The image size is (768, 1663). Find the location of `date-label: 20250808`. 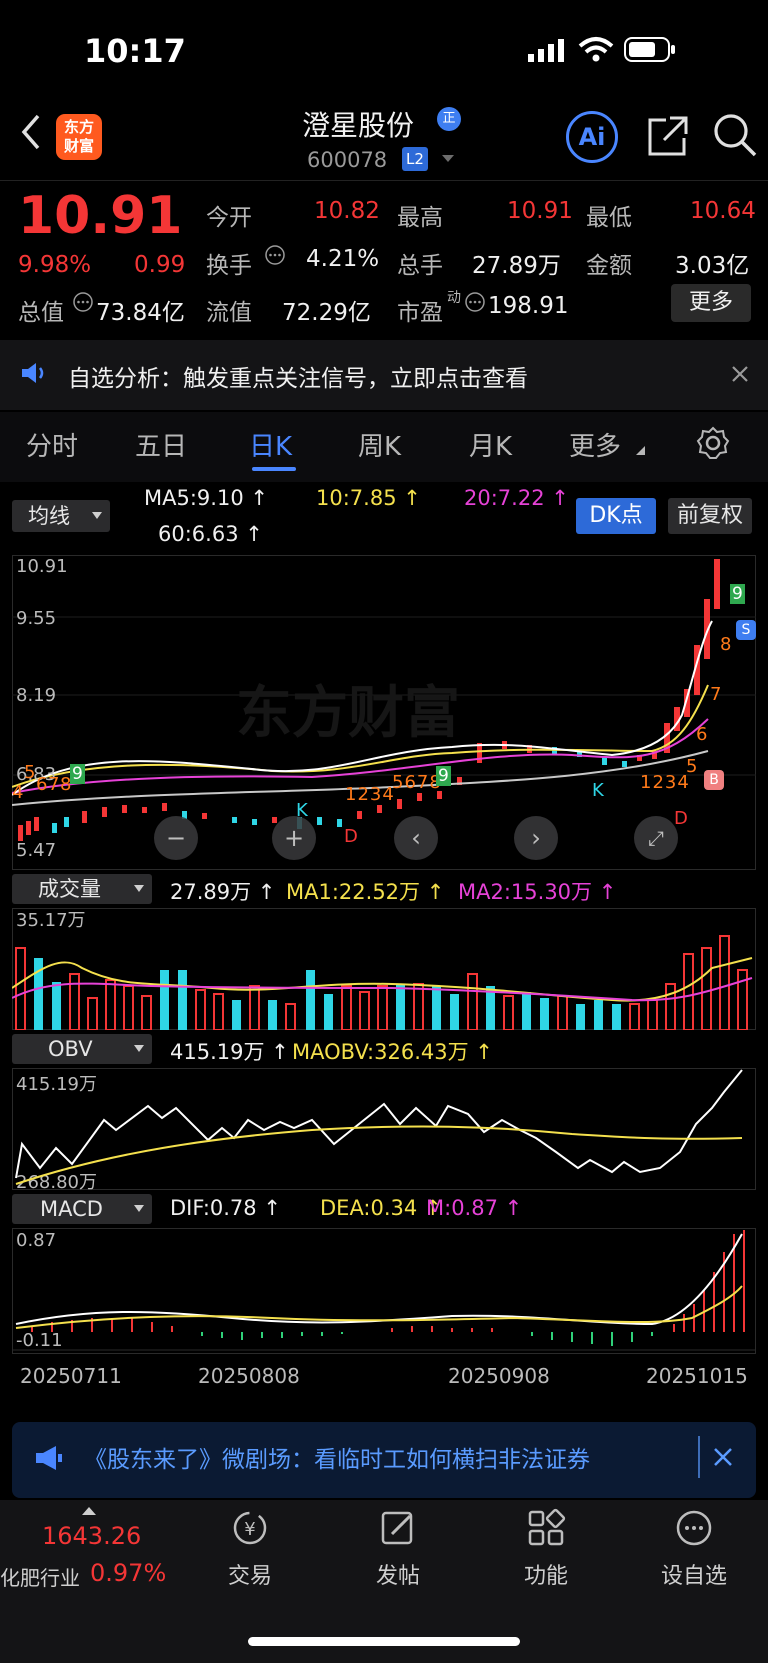

date-label: 20250808 is located at coordinates (249, 1376).